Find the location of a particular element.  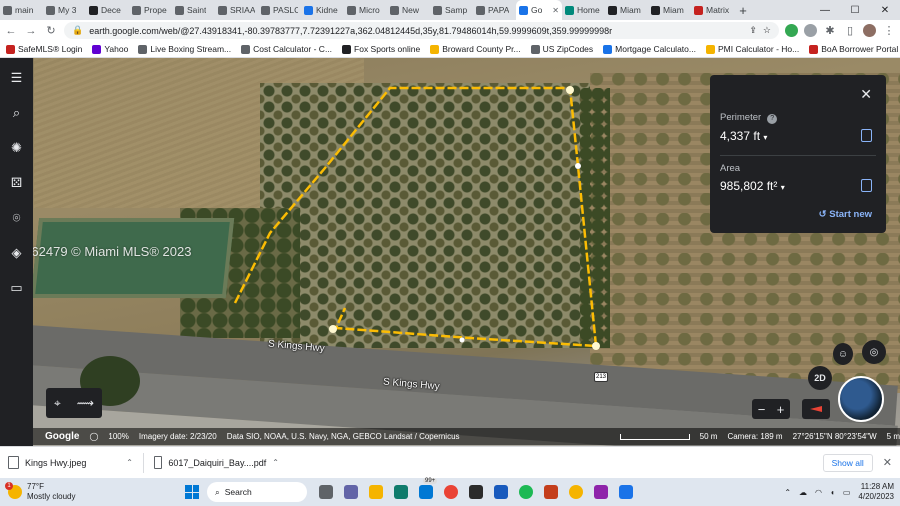

downloads-app-icon is located at coordinates (576, 492).